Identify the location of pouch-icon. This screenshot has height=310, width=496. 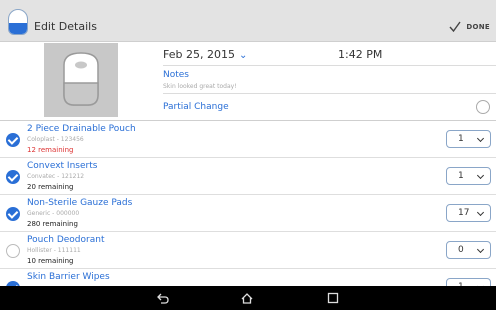
(18, 22).